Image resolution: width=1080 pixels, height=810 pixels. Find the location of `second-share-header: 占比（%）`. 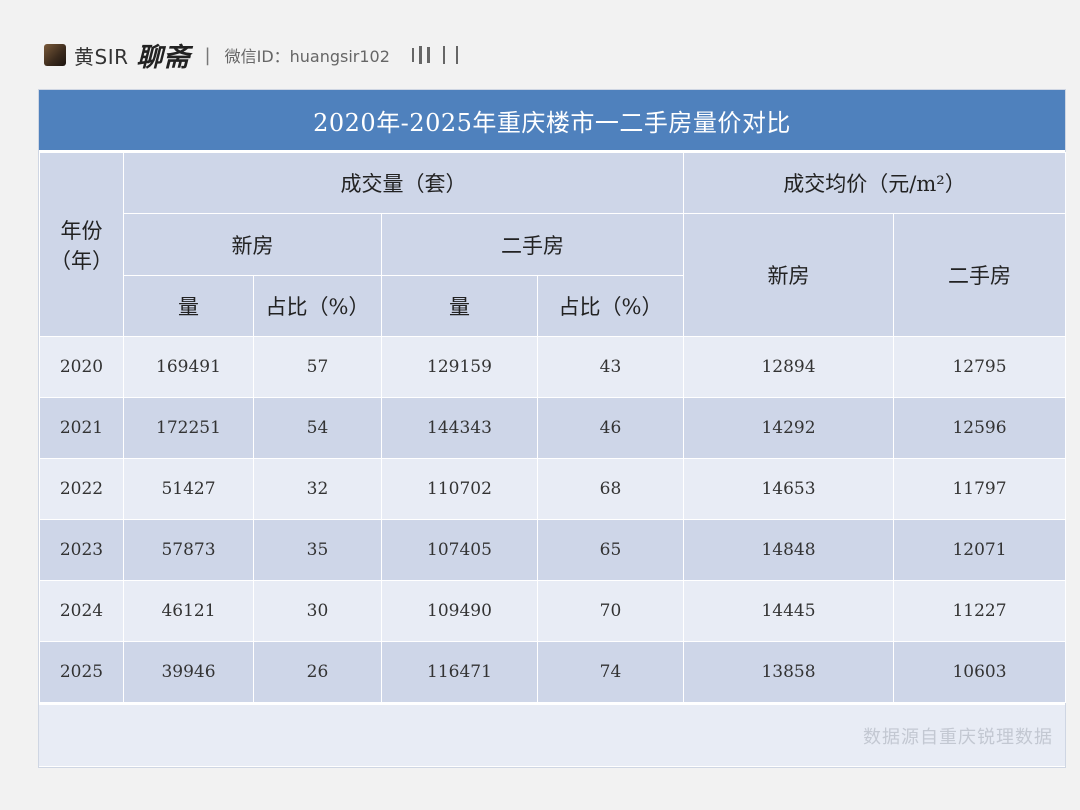

second-share-header: 占比（%） is located at coordinates (610, 306).